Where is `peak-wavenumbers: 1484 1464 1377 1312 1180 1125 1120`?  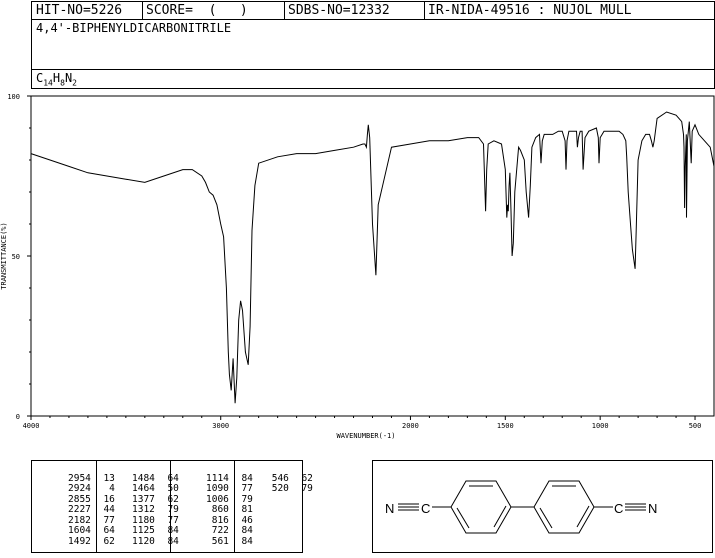 peak-wavenumbers: 1484 1464 1377 1312 1180 1125 1120 is located at coordinates (138, 510).